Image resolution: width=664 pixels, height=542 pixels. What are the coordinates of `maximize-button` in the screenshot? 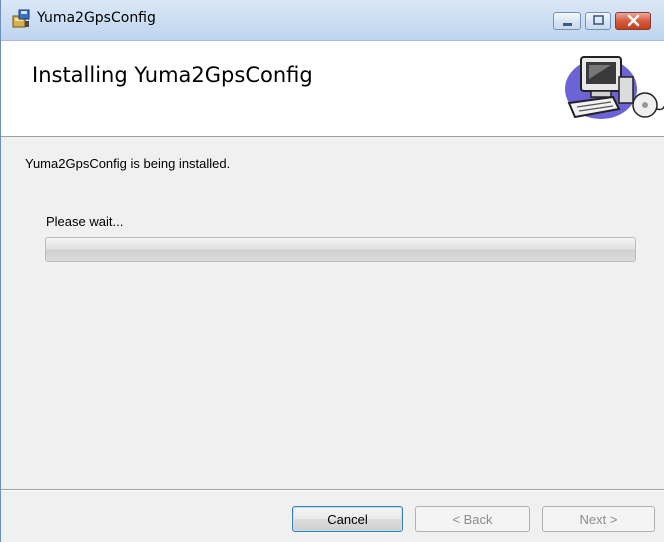 It's located at (598, 21).